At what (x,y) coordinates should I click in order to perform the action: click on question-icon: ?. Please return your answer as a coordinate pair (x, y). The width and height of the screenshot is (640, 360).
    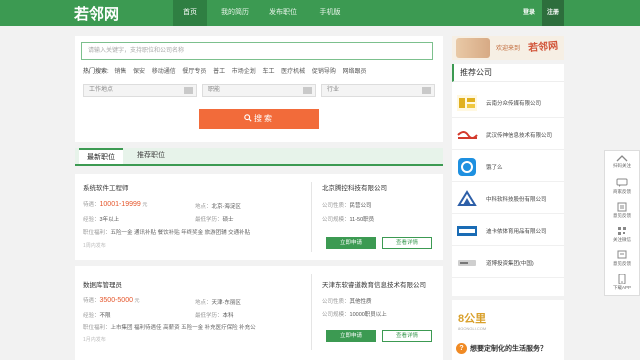
    Looking at the image, I should click on (461, 348).